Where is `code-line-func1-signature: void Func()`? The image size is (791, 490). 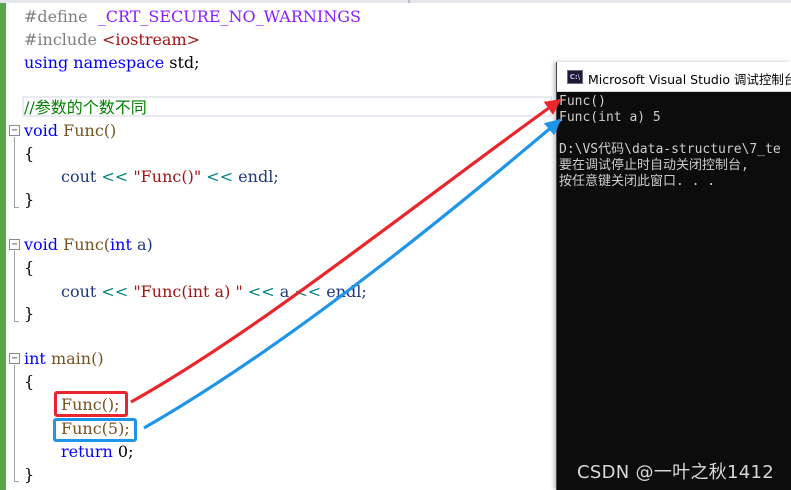 code-line-func1-signature: void Func() is located at coordinates (70, 131).